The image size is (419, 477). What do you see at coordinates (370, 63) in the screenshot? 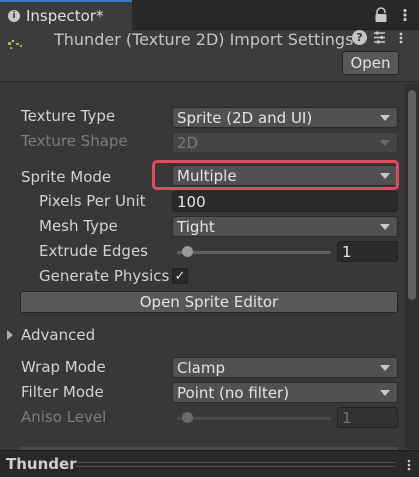
I see `open-button: Open` at bounding box center [370, 63].